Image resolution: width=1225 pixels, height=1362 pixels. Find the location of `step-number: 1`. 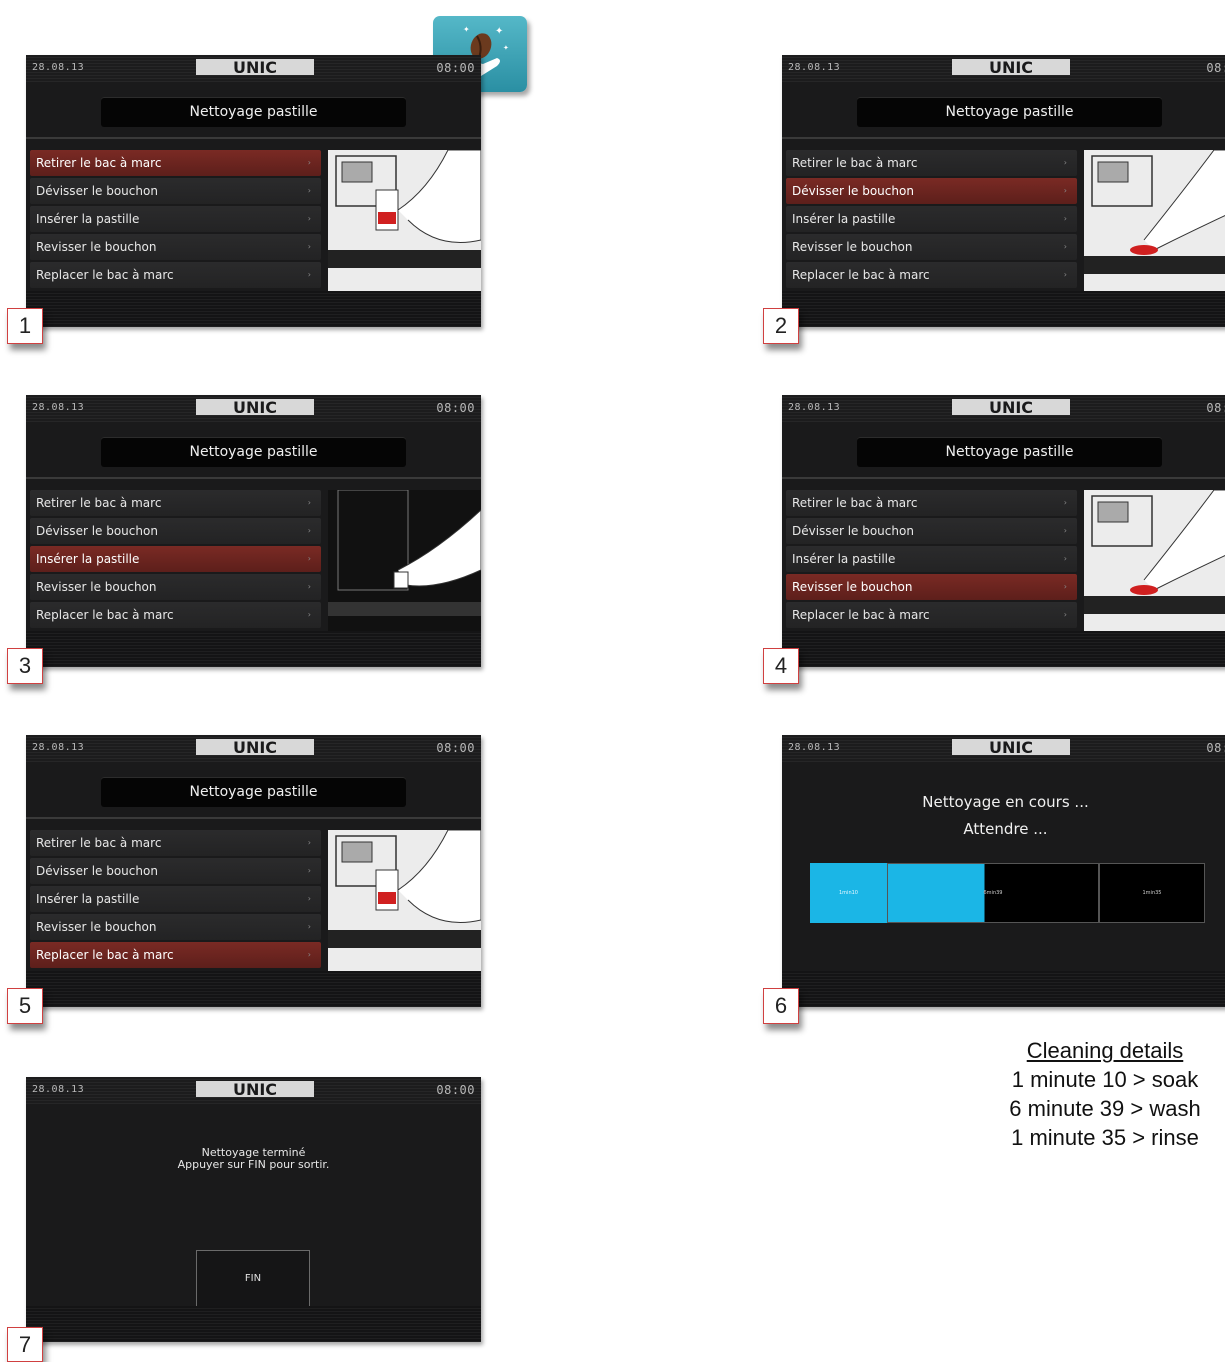

step-number: 1 is located at coordinates (25, 326).